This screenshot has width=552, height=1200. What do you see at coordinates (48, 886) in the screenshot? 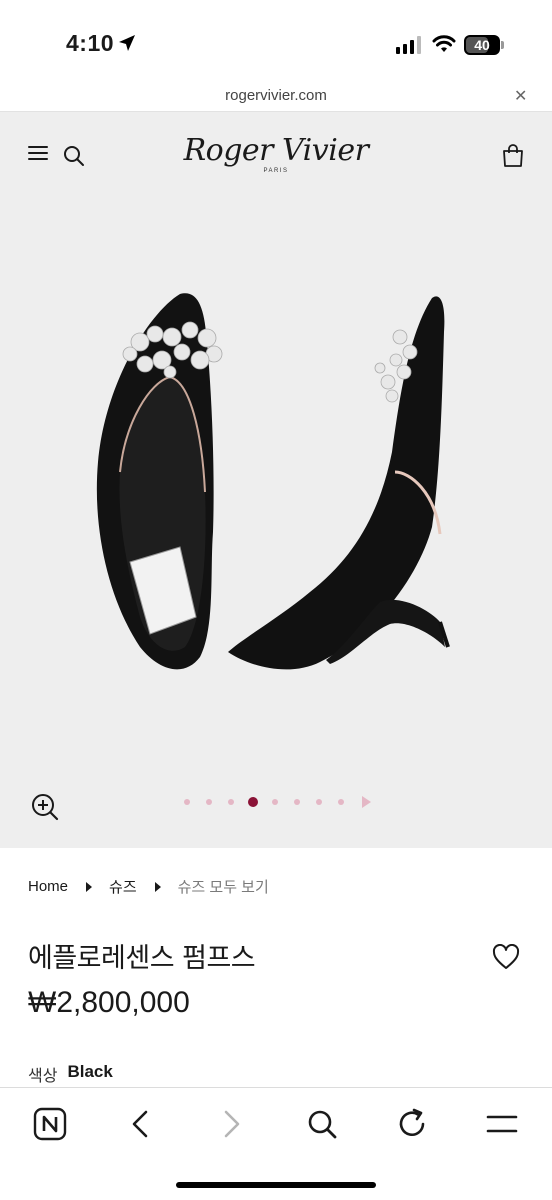
I see `breadcrumb-home: Home` at bounding box center [48, 886].